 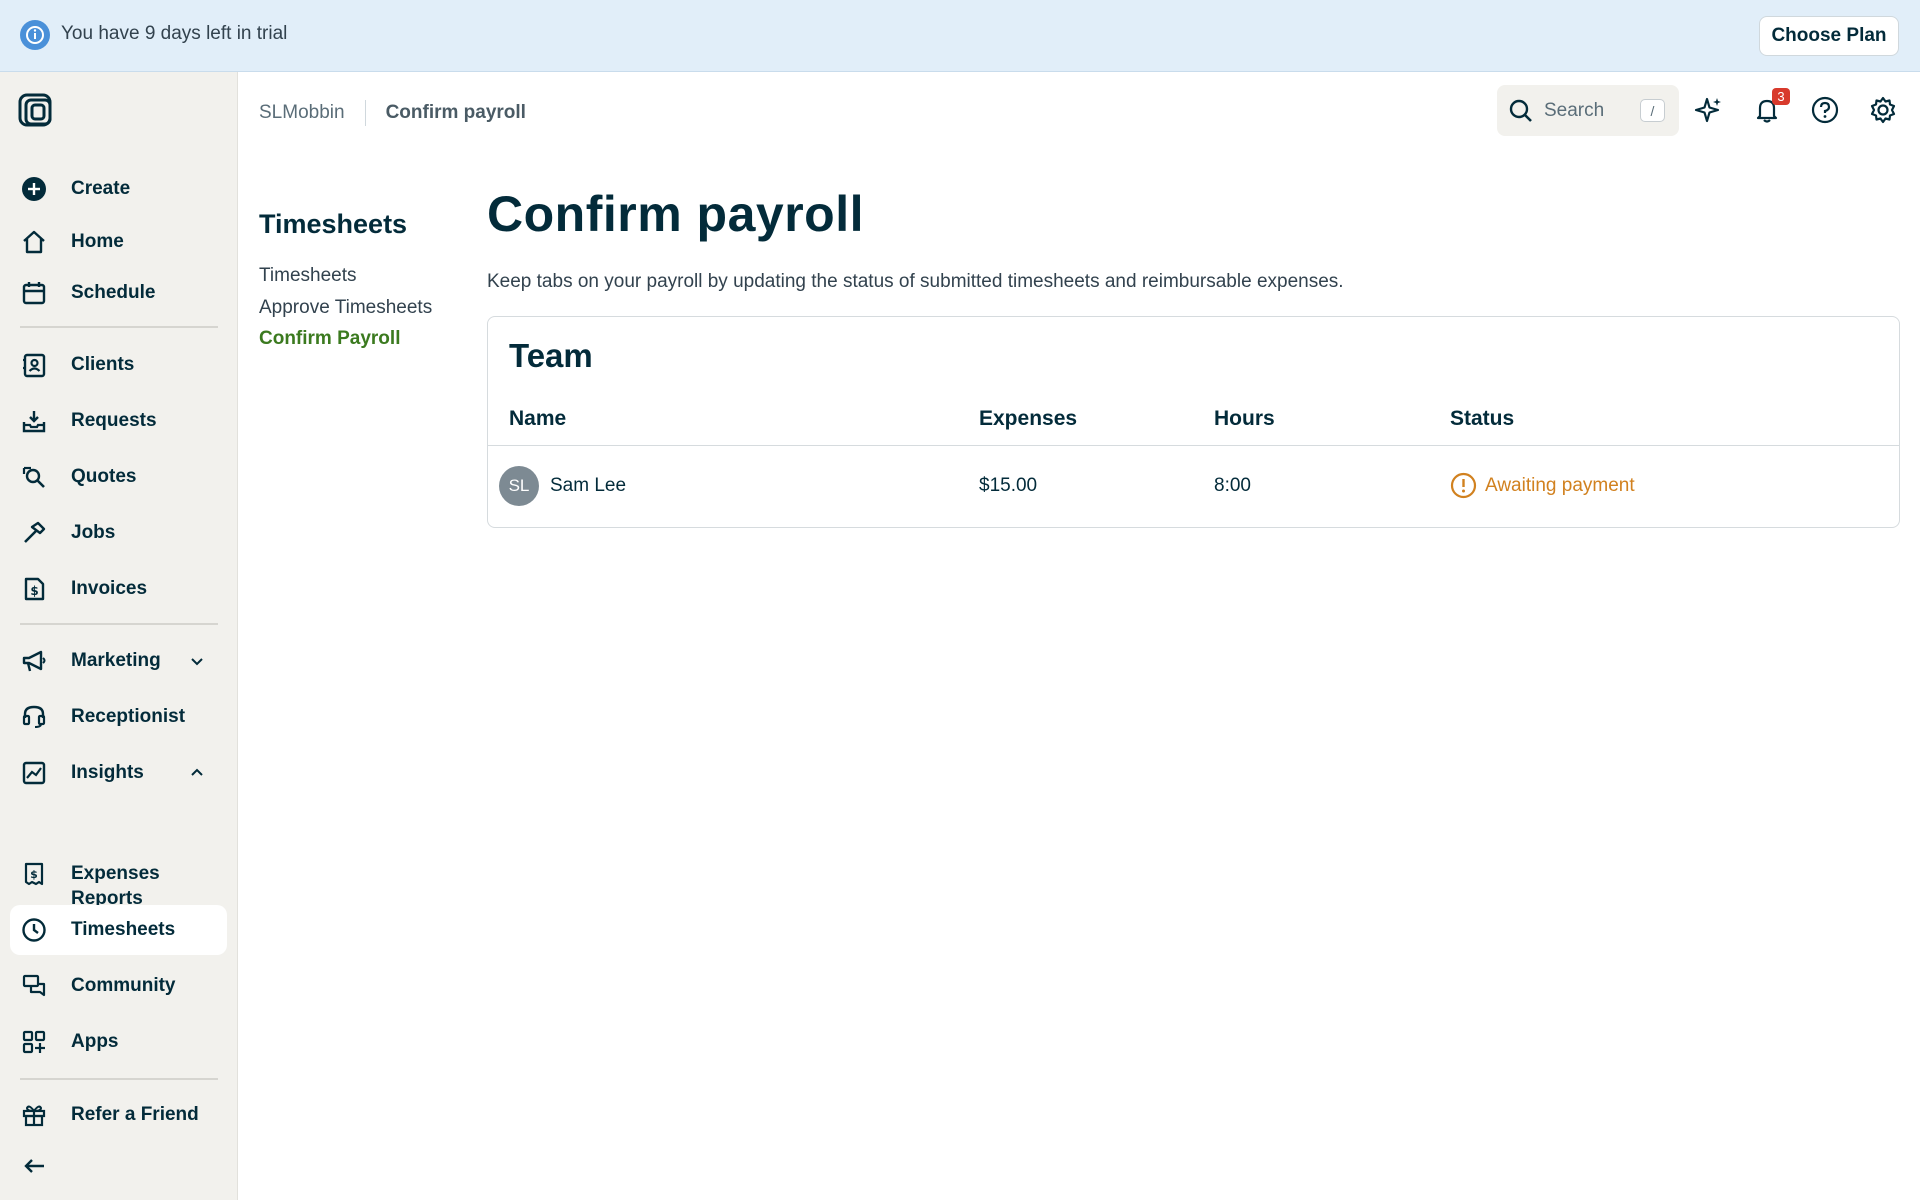 I want to click on hammer-icon, so click(x=34, y=533).